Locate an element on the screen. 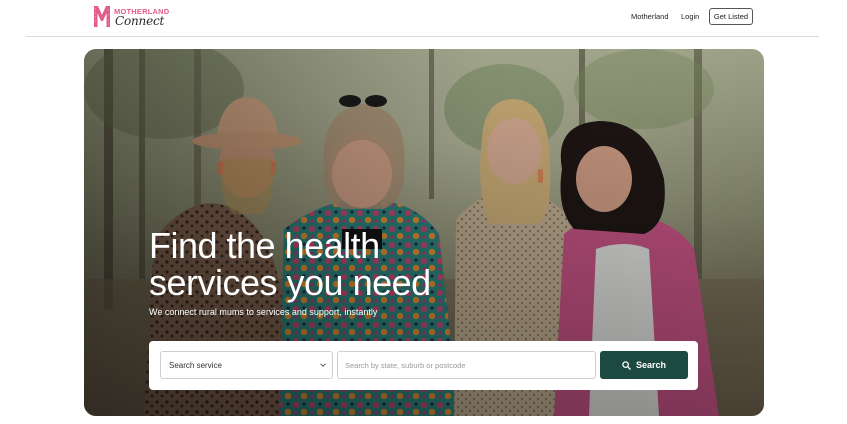  search-button: Search is located at coordinates (644, 365).